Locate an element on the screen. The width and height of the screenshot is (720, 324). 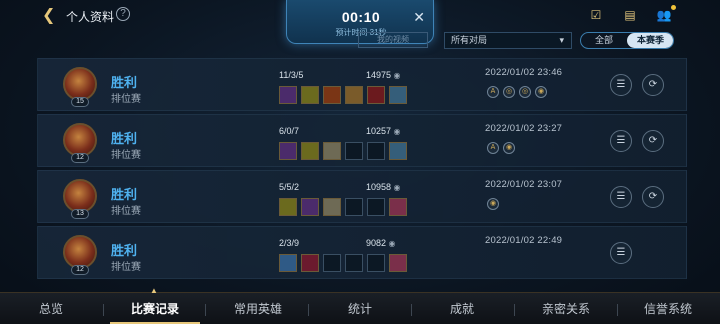
checklist-icon: ☑ is located at coordinates (596, 15).